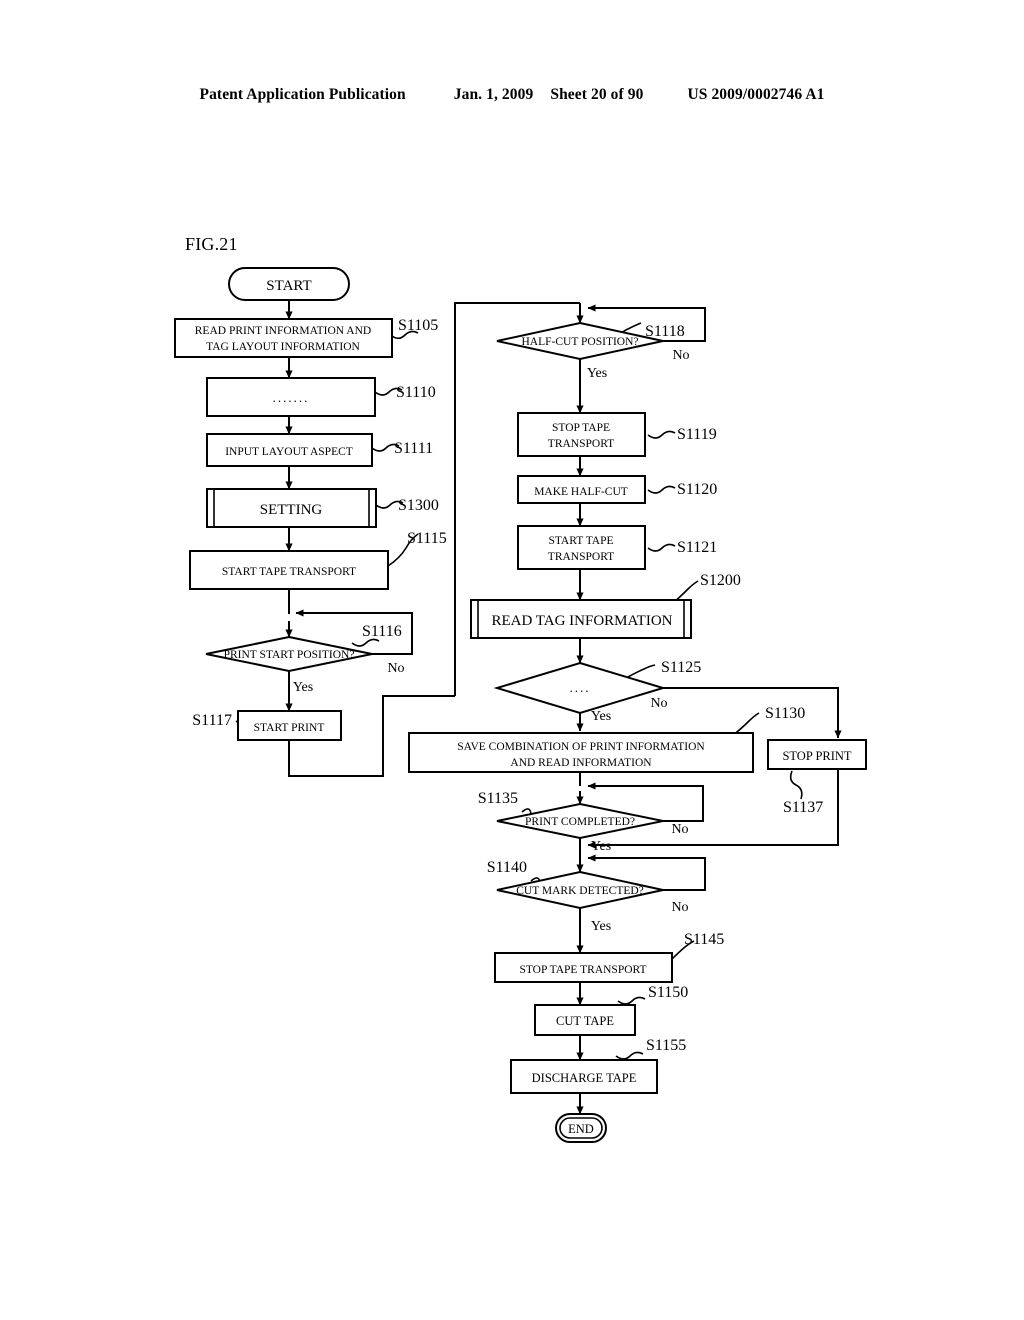 This screenshot has height=1320, width=1024. Describe the element at coordinates (580, 891) in the screenshot. I see `node-s1140-line-0: CUT MARK DETECTED?` at that location.